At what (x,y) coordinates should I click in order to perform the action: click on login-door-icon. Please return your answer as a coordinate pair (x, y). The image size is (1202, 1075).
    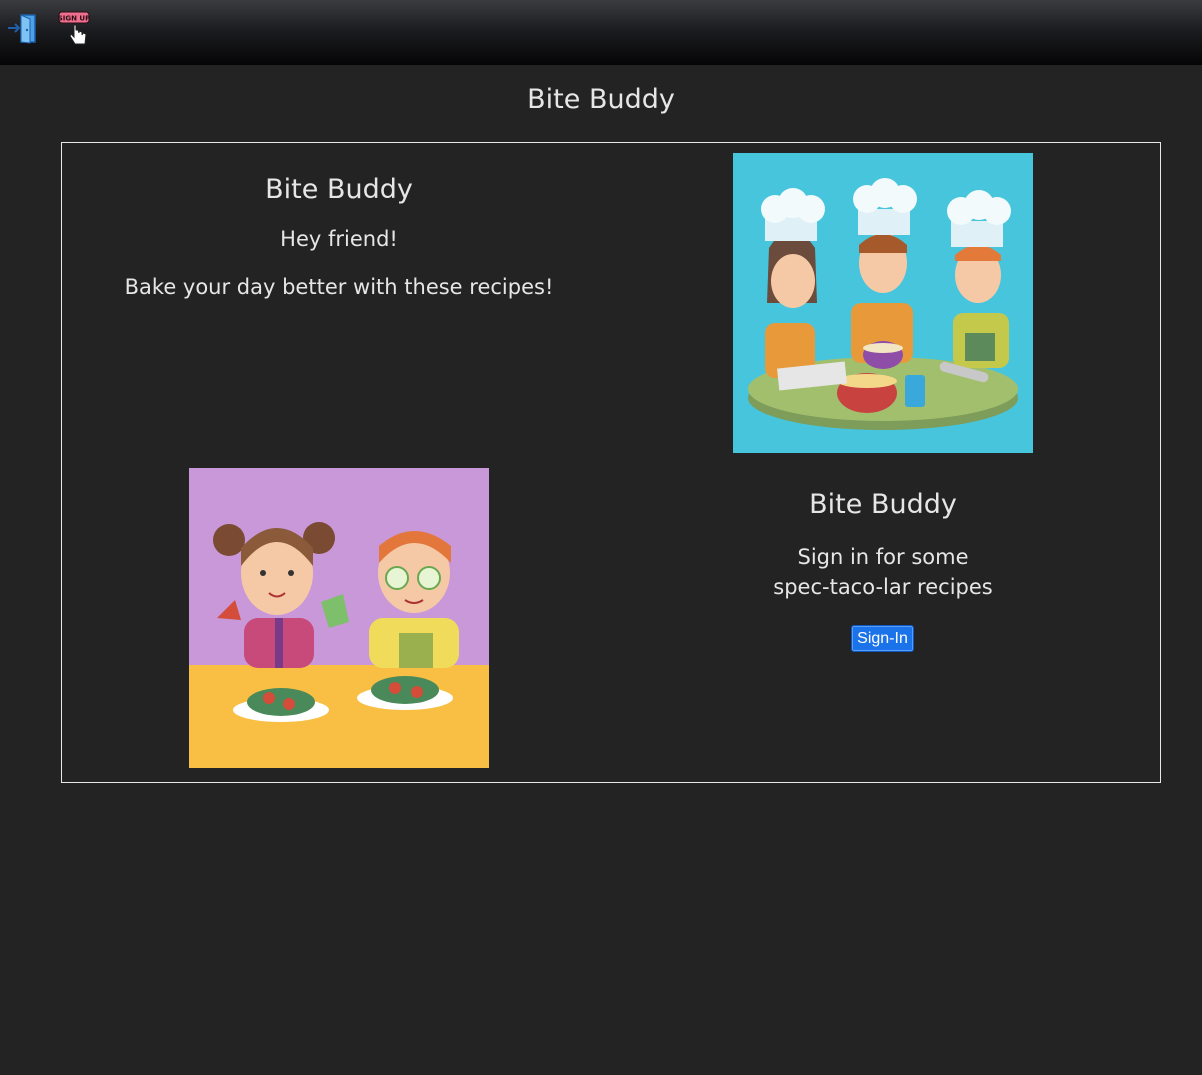
    Looking at the image, I should click on (22, 28).